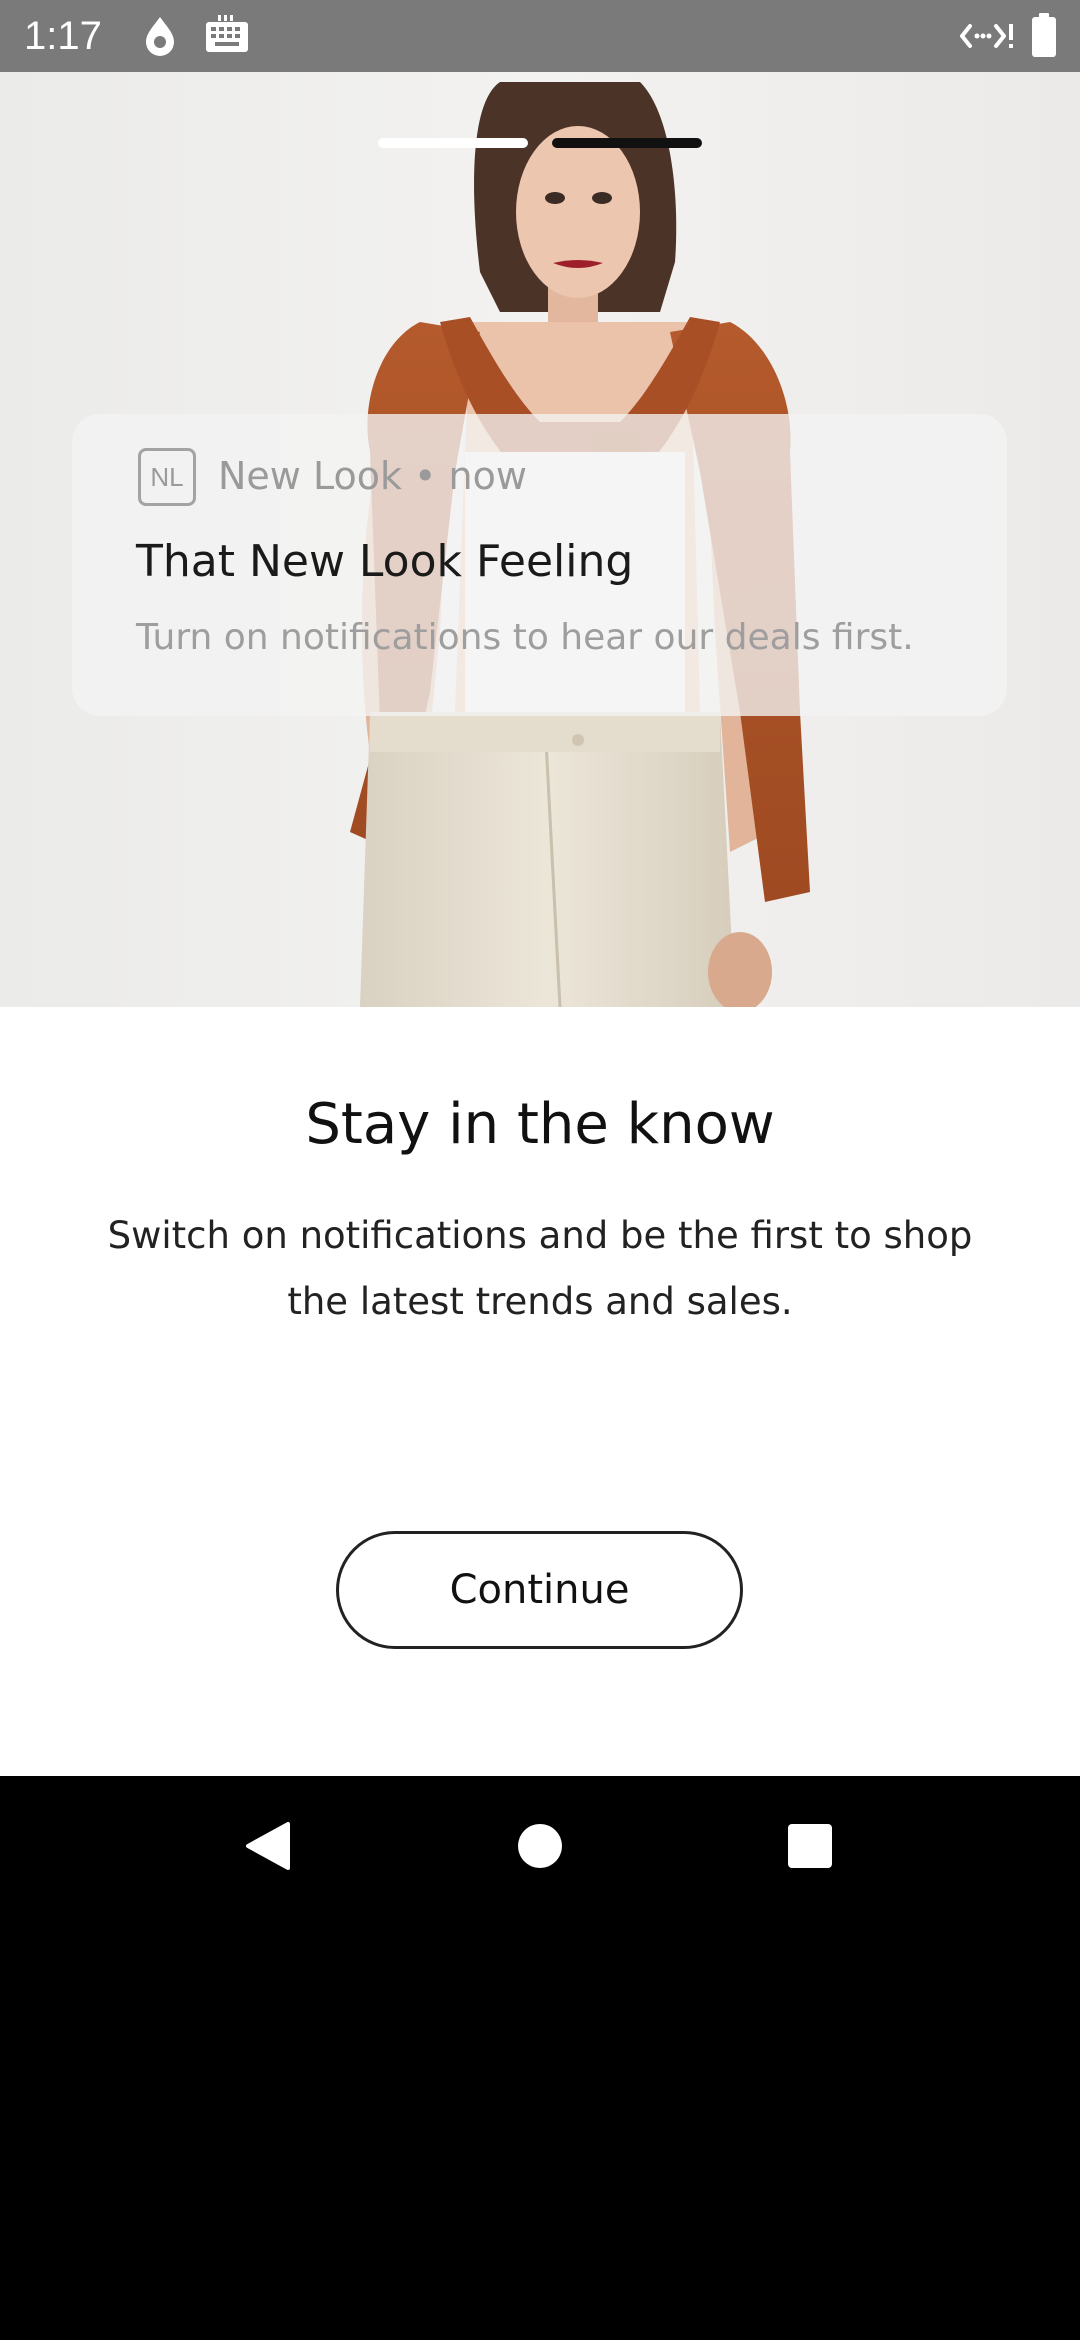 The height and width of the screenshot is (2340, 1080). Describe the element at coordinates (539, 1590) in the screenshot. I see `continue-button: Continue` at that location.